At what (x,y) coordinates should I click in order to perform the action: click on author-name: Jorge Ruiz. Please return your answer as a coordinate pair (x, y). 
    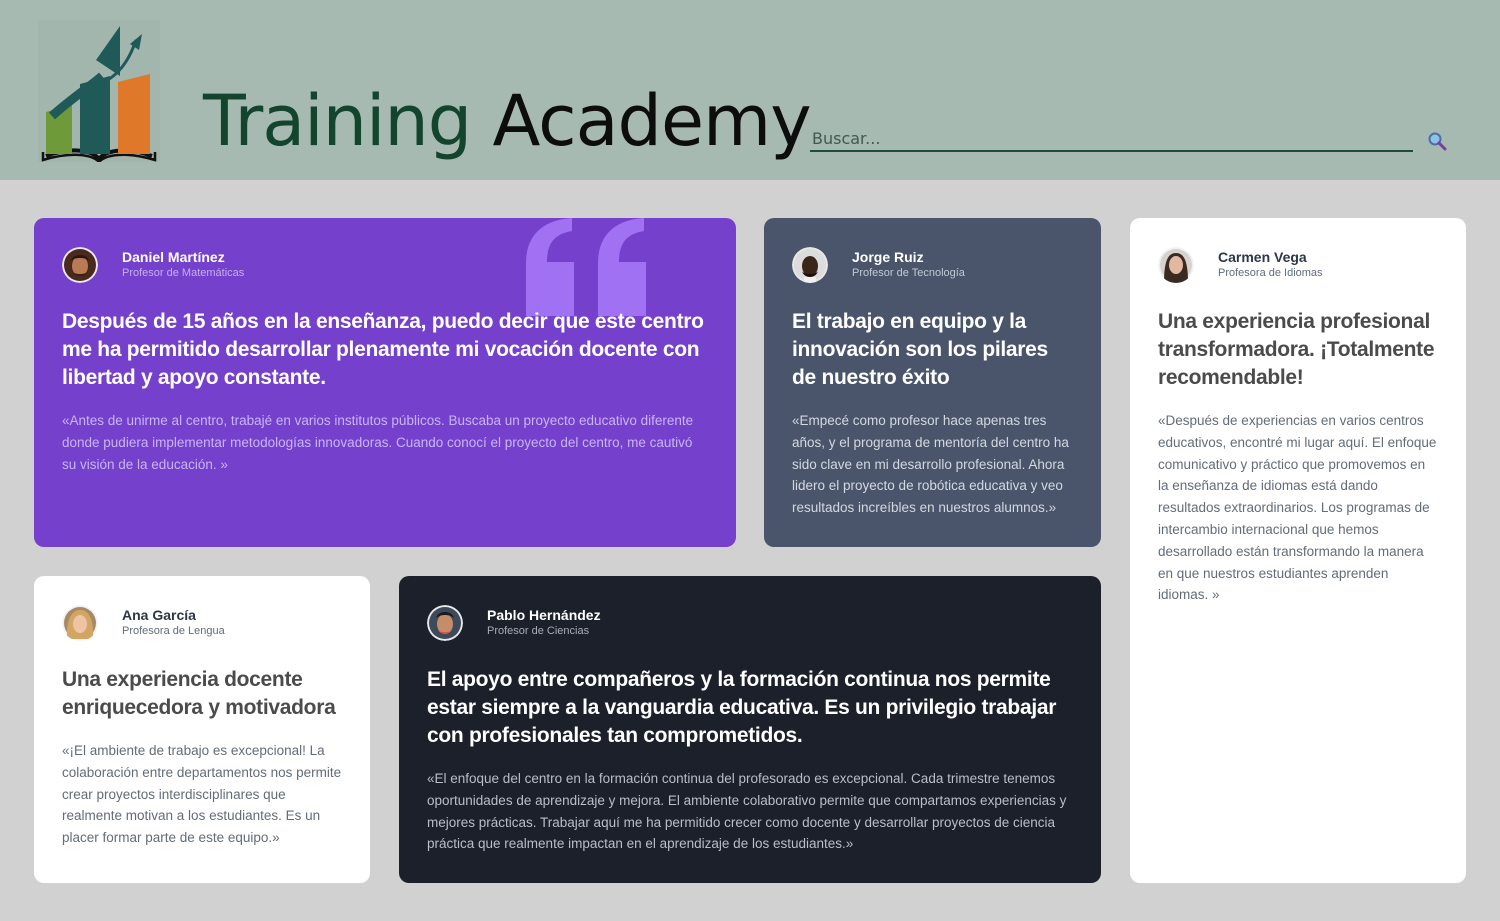
    Looking at the image, I should click on (888, 257).